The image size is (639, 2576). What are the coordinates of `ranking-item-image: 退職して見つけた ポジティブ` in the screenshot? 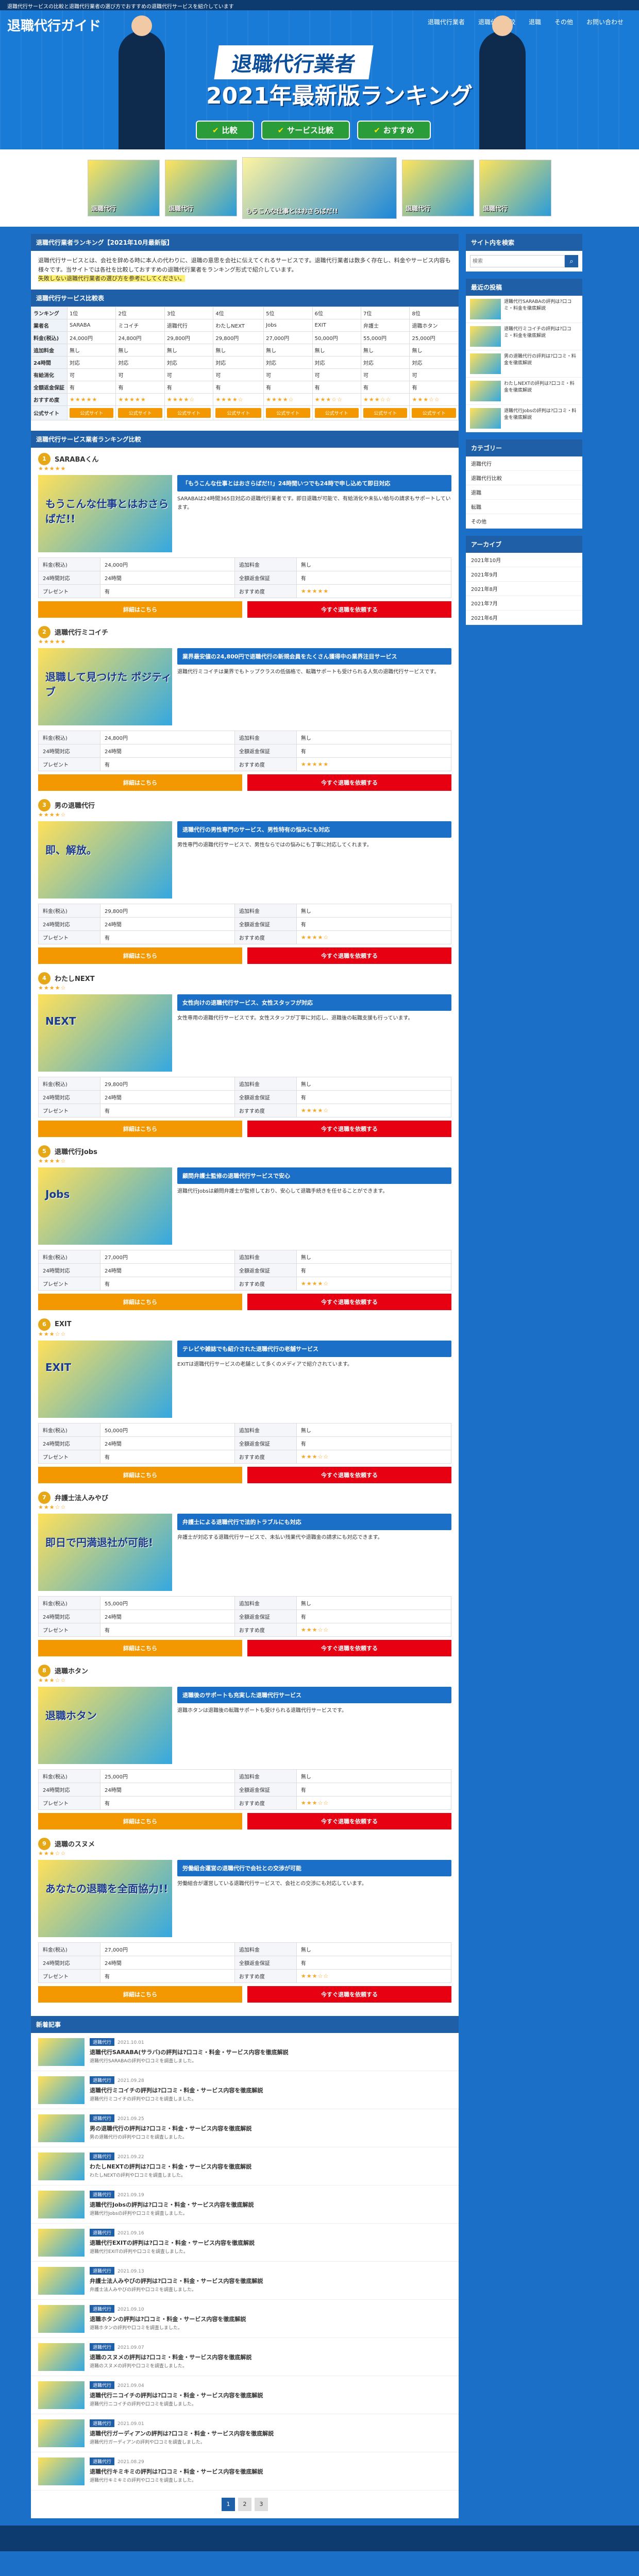 It's located at (105, 686).